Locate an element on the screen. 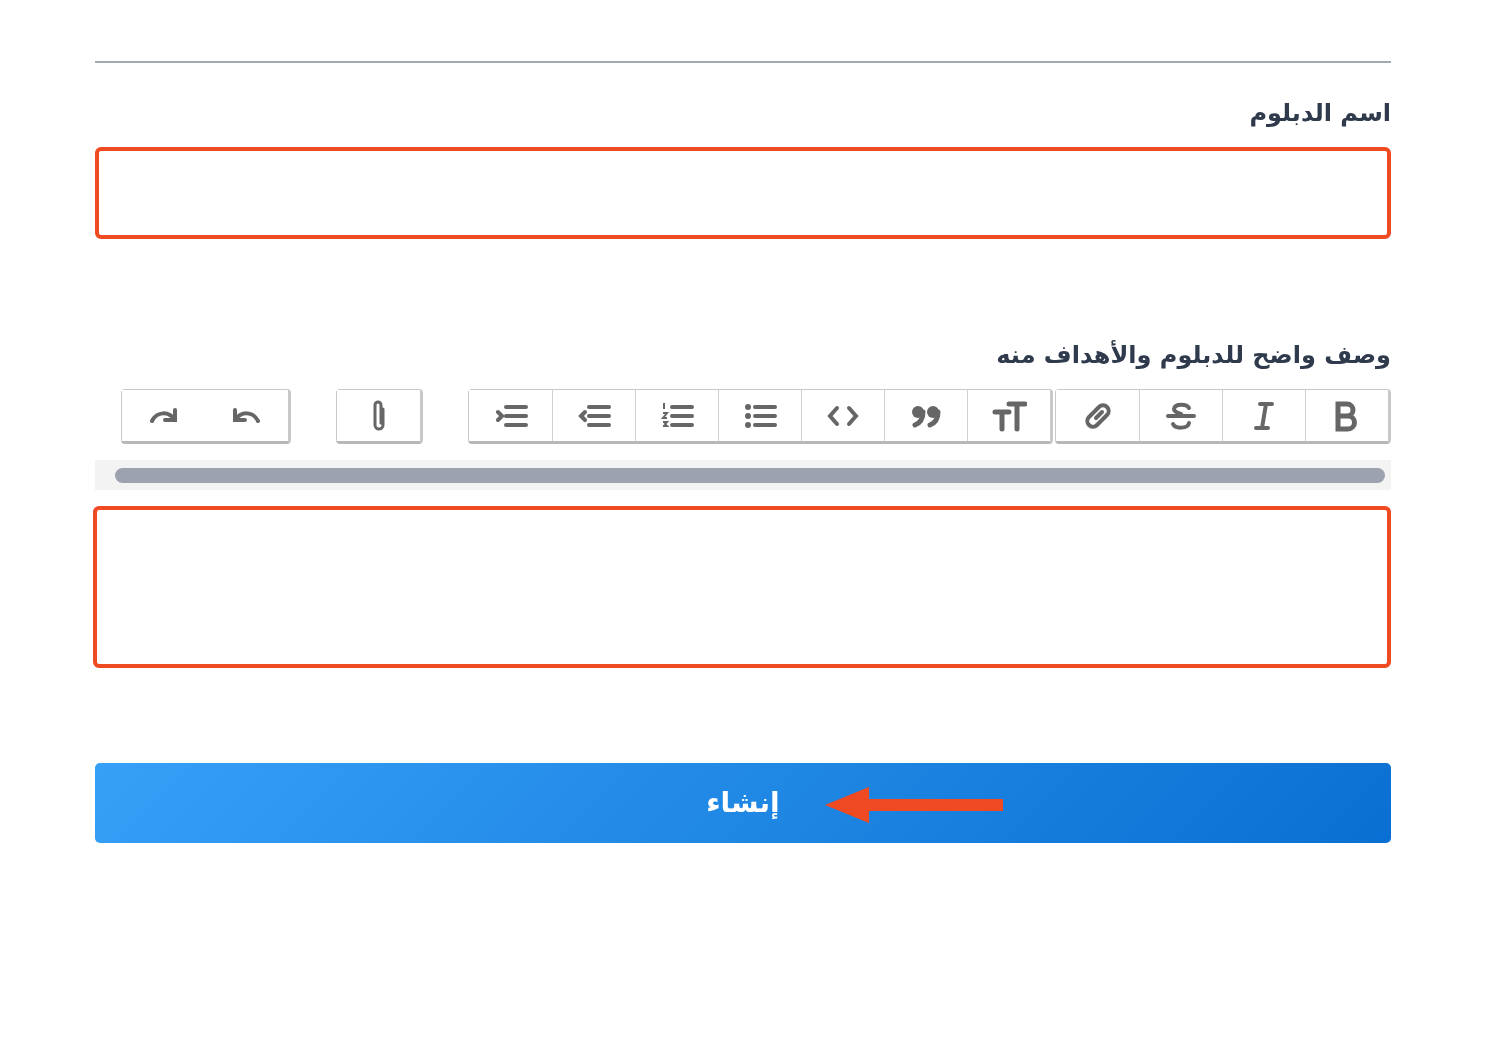 The height and width of the screenshot is (1044, 1486). paperclip-icon is located at coordinates (378, 415).